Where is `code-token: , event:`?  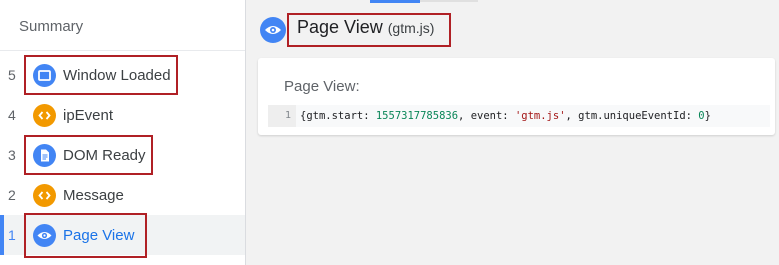 code-token: , event: is located at coordinates (486, 116).